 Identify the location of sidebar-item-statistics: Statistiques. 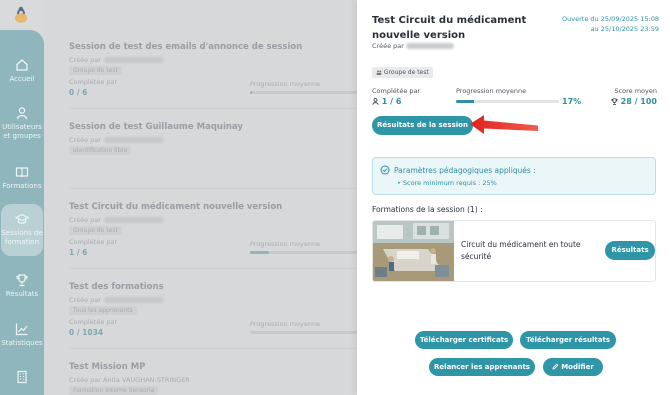
(22, 335).